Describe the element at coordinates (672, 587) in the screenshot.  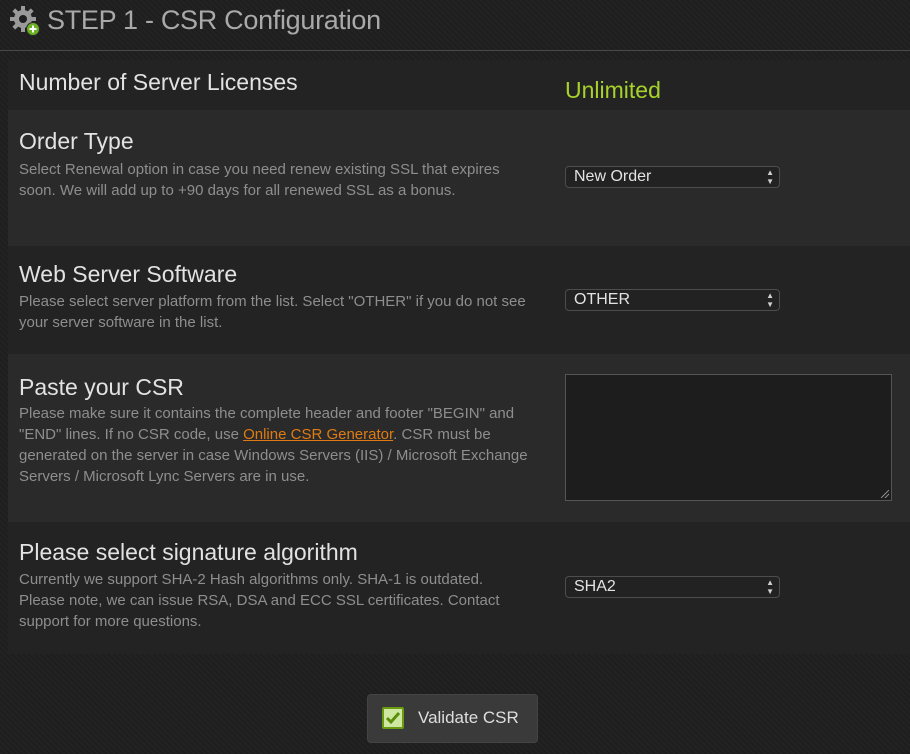
I see `signature-select: SHA2 ▲ ▼` at that location.